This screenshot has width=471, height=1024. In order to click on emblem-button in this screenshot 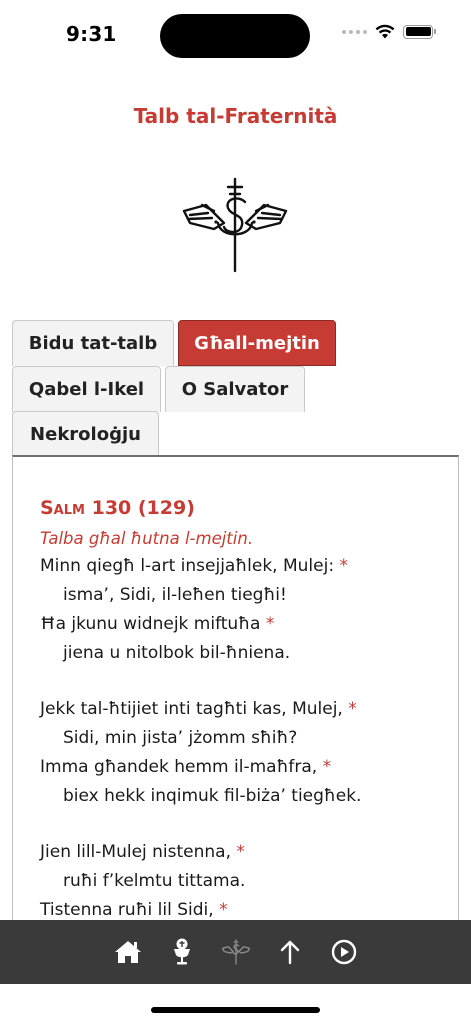, I will do `click(236, 952)`.